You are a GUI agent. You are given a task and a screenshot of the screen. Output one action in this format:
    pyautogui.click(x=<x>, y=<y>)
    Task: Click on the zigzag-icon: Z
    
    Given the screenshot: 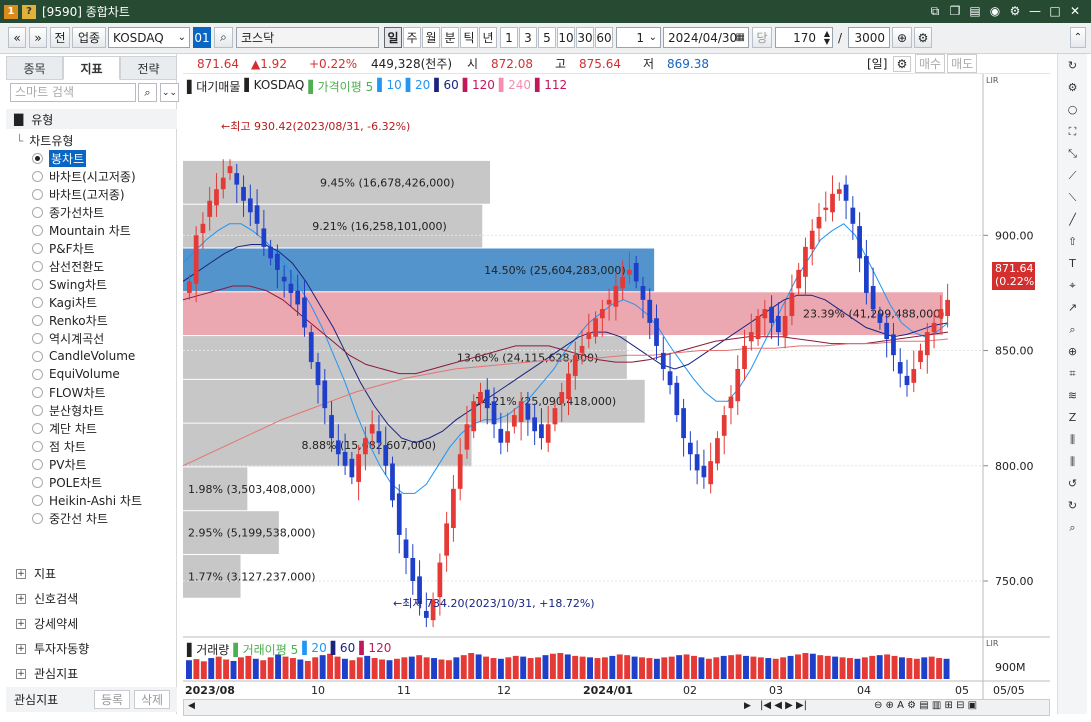 What is the action you would take?
    pyautogui.click(x=1073, y=417)
    